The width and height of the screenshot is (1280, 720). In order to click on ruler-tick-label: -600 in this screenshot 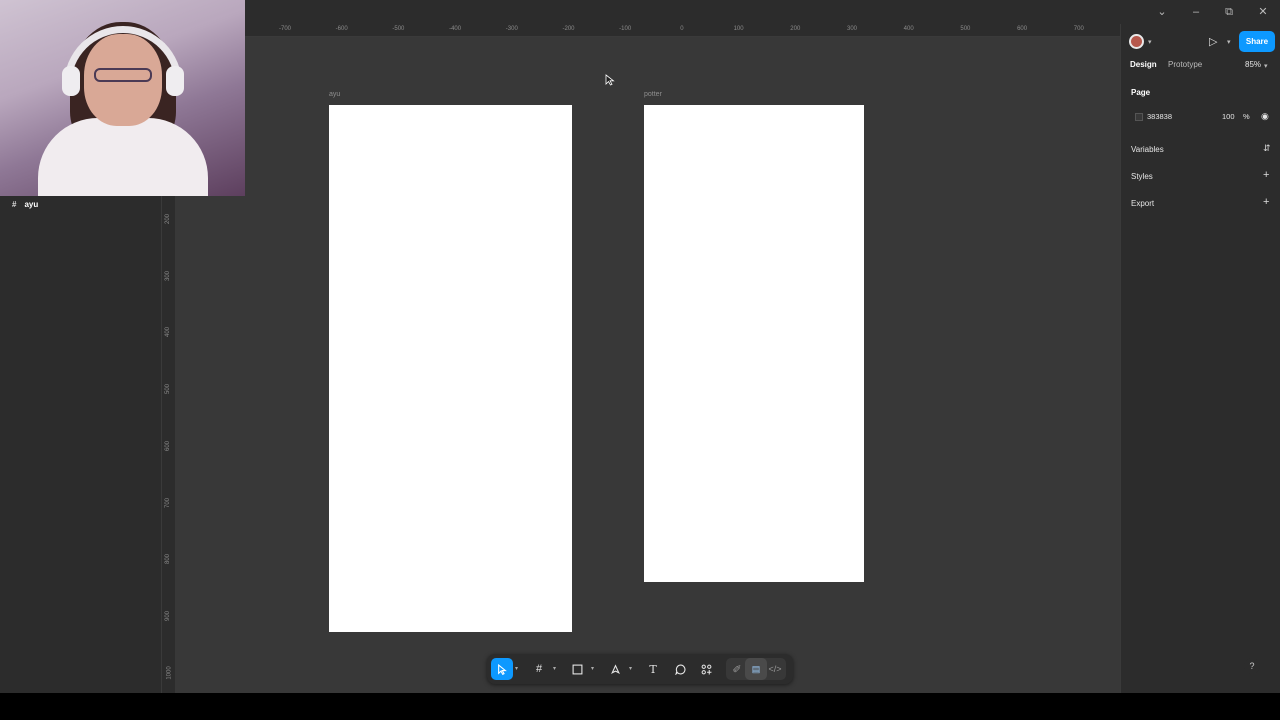, I will do `click(341, 29)`.